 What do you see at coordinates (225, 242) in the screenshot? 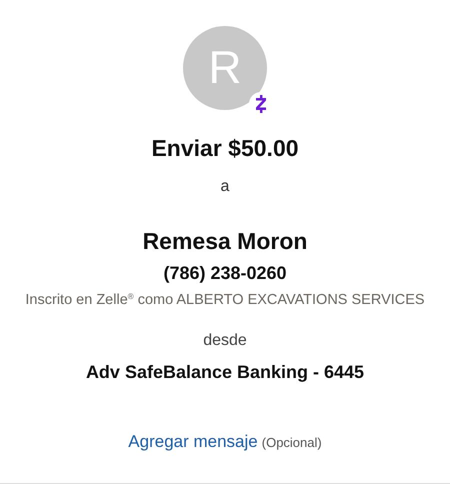
I see `recipient-name: Remesa Moron` at bounding box center [225, 242].